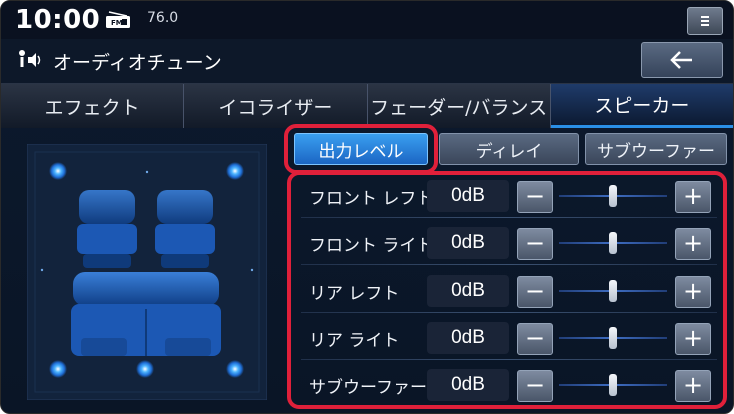  I want to click on tab-effect: エフェクト, so click(93, 106).